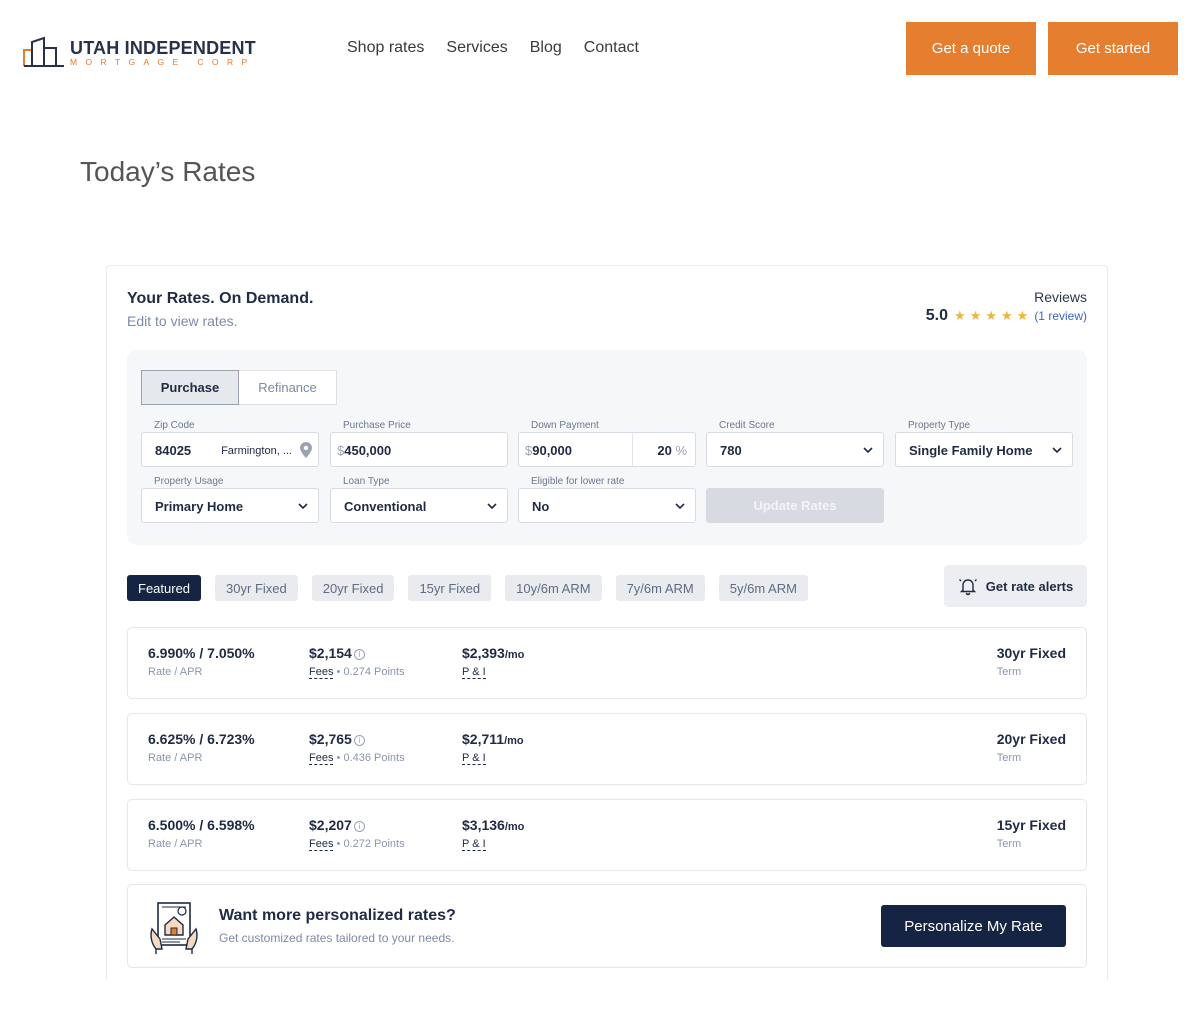 The width and height of the screenshot is (1204, 1034). Describe the element at coordinates (747, 425) in the screenshot. I see `credit-score-label: Credit Score` at that location.